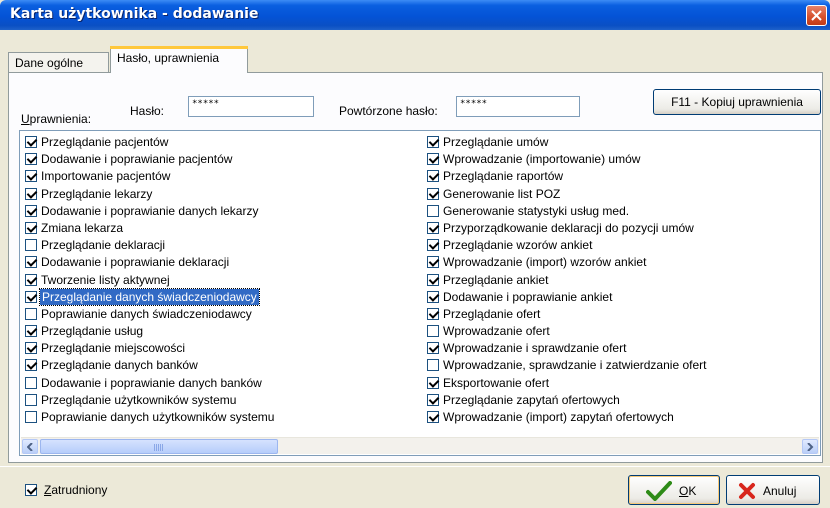 The width and height of the screenshot is (830, 508). What do you see at coordinates (151, 382) in the screenshot?
I see `permission-label: Dodawanie i poprawianie danych banków` at bounding box center [151, 382].